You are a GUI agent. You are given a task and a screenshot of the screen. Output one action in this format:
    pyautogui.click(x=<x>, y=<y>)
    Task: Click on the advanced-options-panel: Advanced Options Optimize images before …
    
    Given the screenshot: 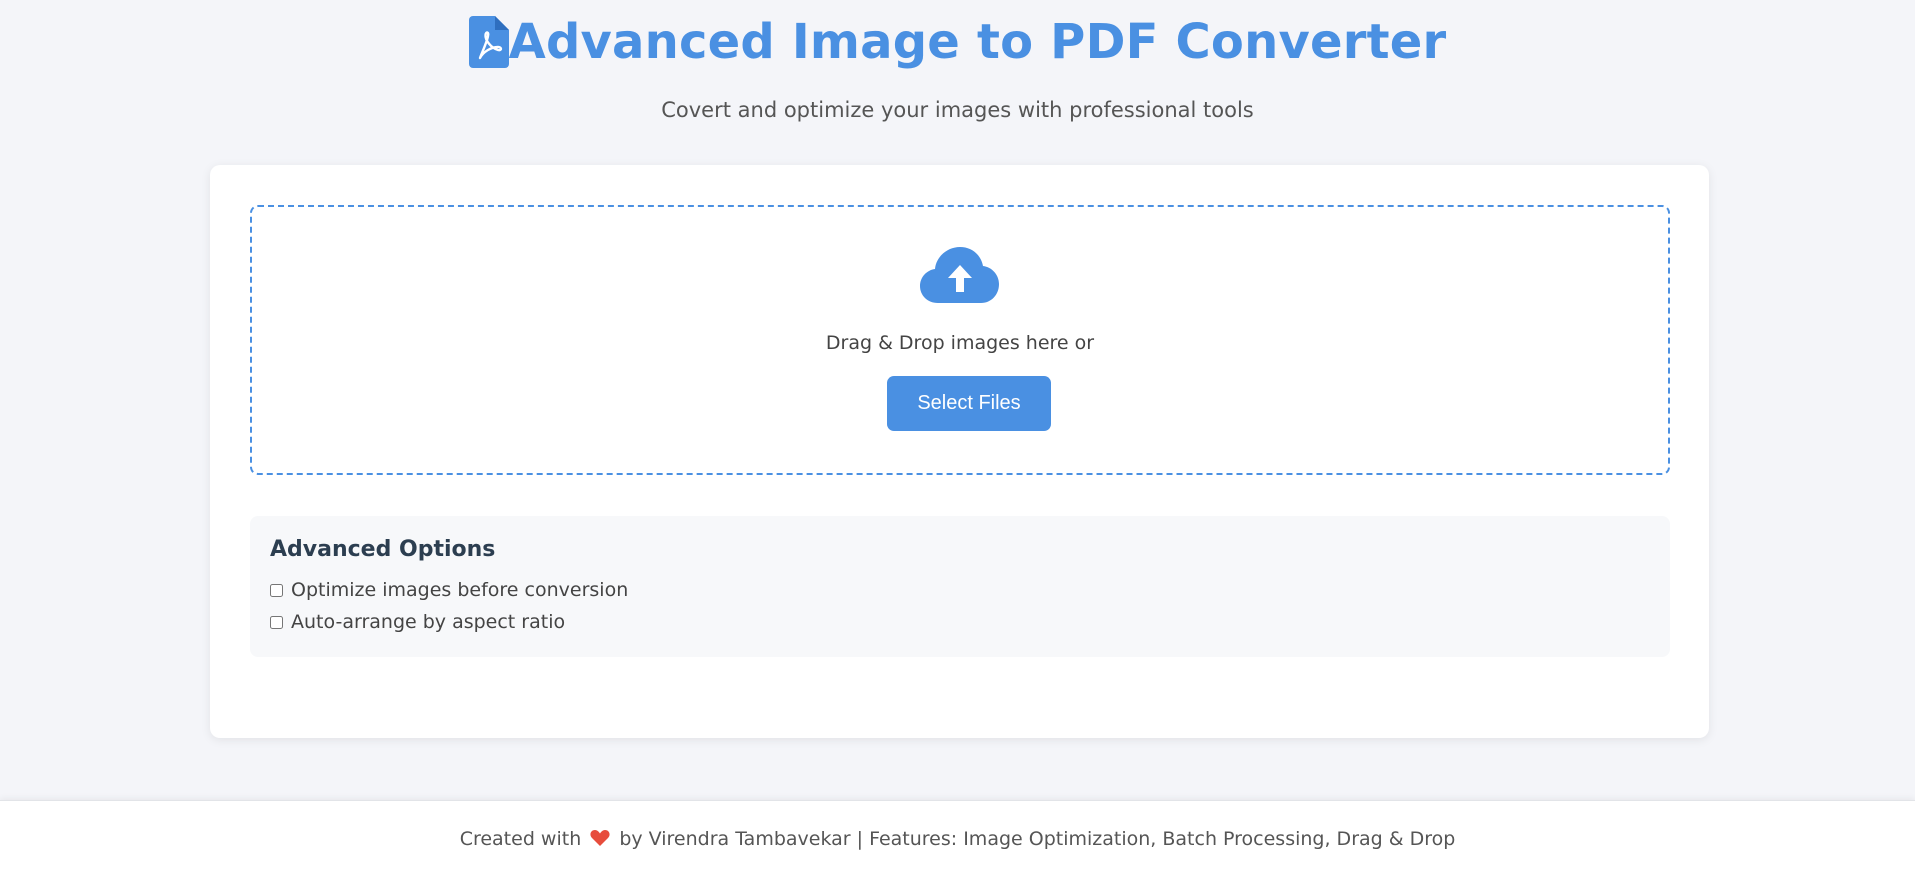 What is the action you would take?
    pyautogui.click(x=960, y=586)
    